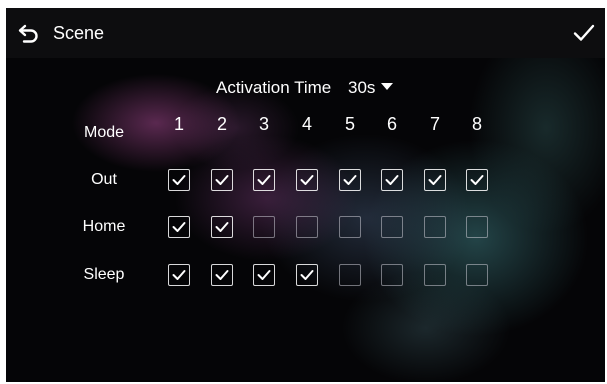 This screenshot has height=384, width=607. I want to click on column-number-6: 6, so click(391, 124).